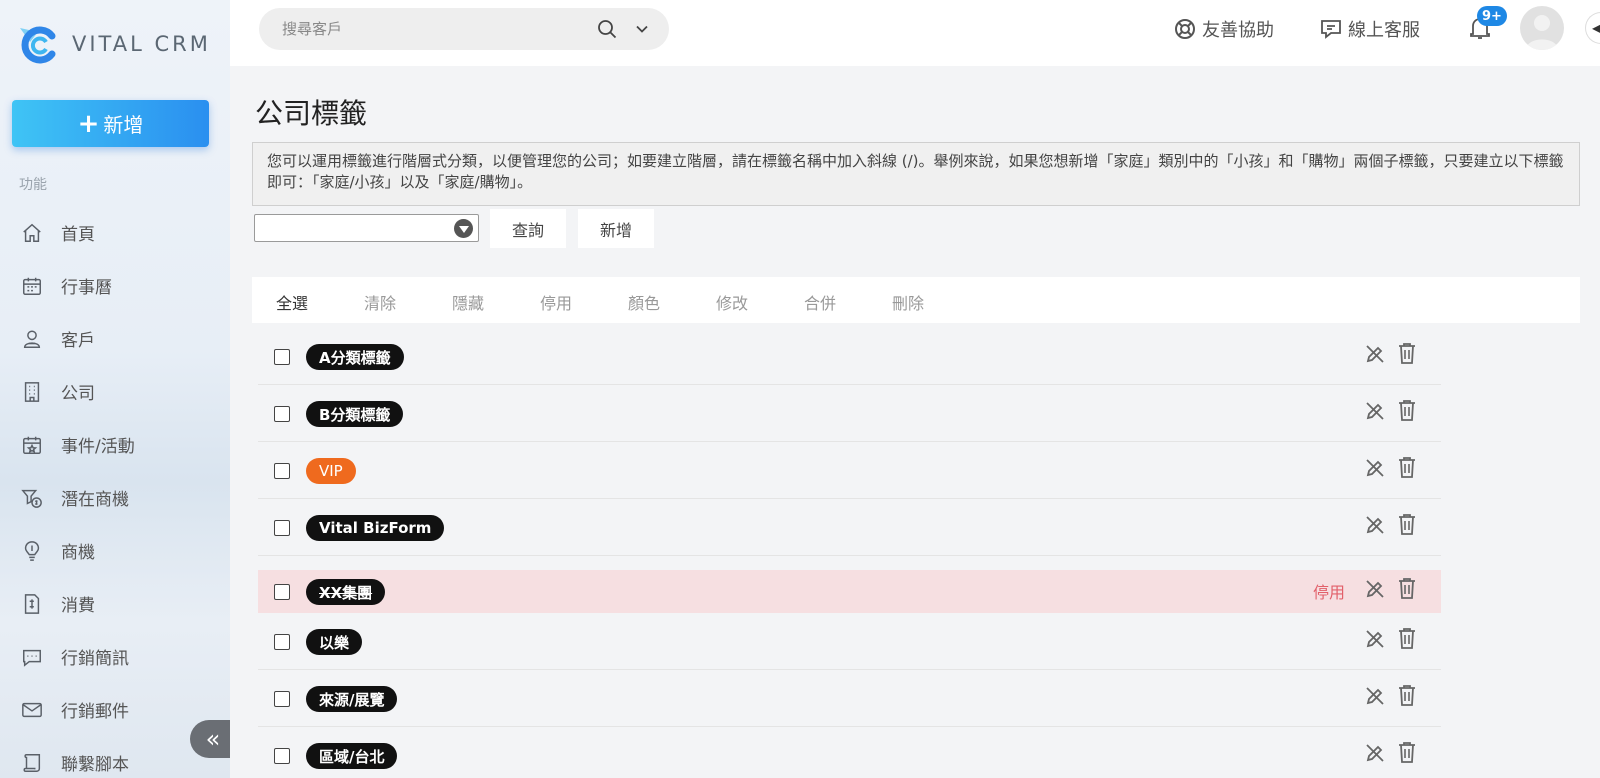 This screenshot has width=1600, height=778. Describe the element at coordinates (78, 606) in the screenshot. I see `sidebar-item-label: 消費` at that location.